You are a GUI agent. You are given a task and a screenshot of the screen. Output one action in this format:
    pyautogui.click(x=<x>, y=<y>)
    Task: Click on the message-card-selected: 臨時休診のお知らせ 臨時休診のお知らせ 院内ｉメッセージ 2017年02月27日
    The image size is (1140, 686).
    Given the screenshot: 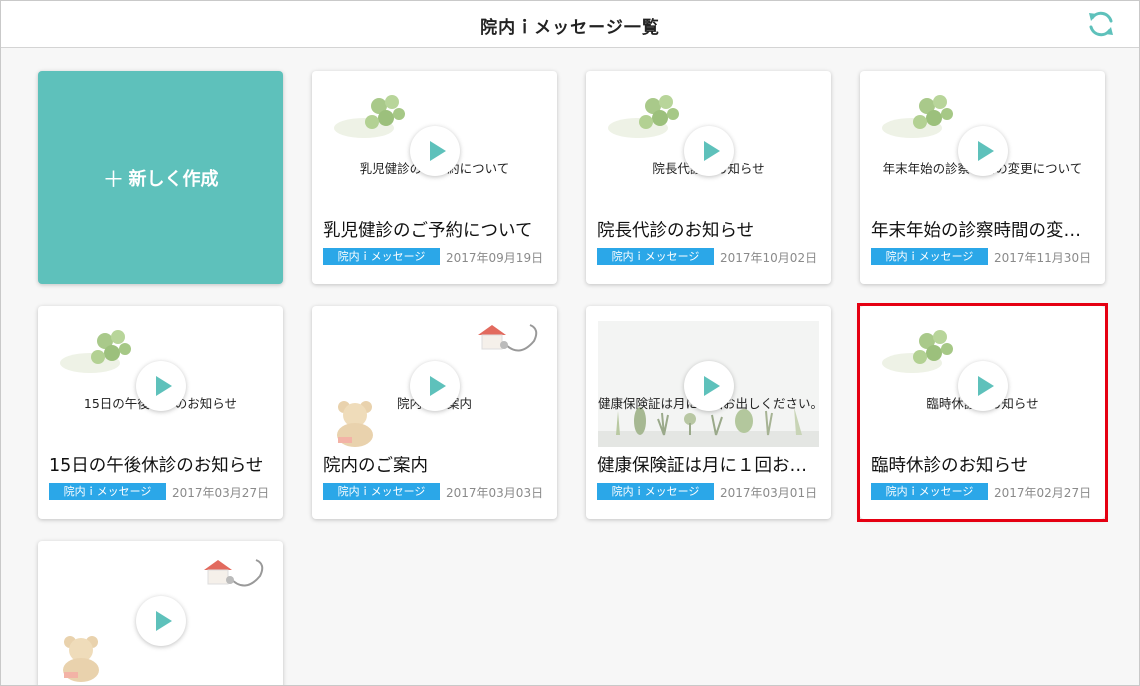 What is the action you would take?
    pyautogui.click(x=982, y=412)
    